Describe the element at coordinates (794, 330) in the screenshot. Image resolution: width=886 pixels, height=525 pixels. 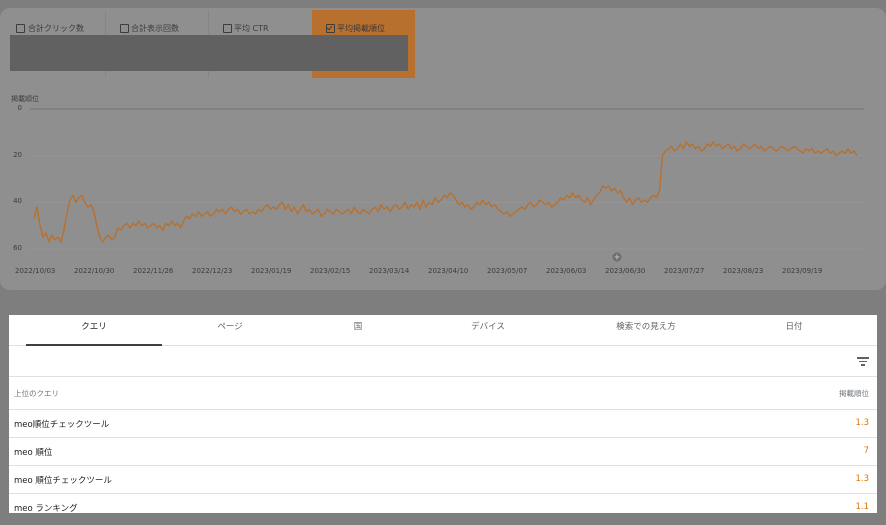
I see `tab-date: 日付` at that location.